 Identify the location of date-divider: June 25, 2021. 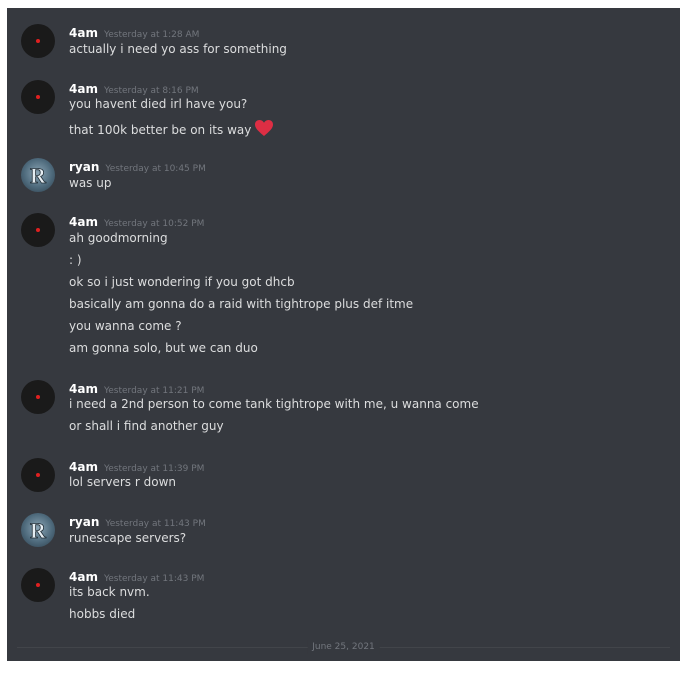
(343, 647).